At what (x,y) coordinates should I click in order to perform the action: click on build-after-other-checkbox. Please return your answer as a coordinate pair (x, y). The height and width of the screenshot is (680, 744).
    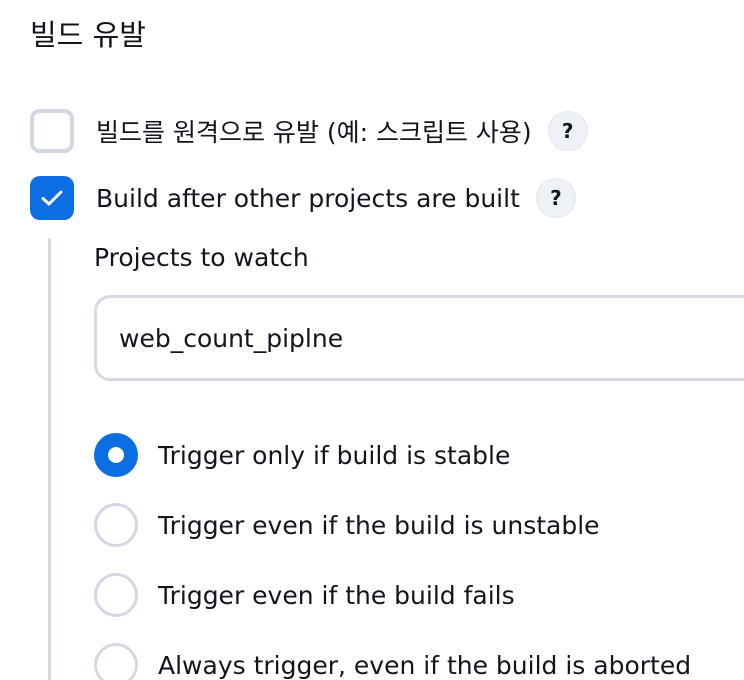
    Looking at the image, I should click on (52, 198).